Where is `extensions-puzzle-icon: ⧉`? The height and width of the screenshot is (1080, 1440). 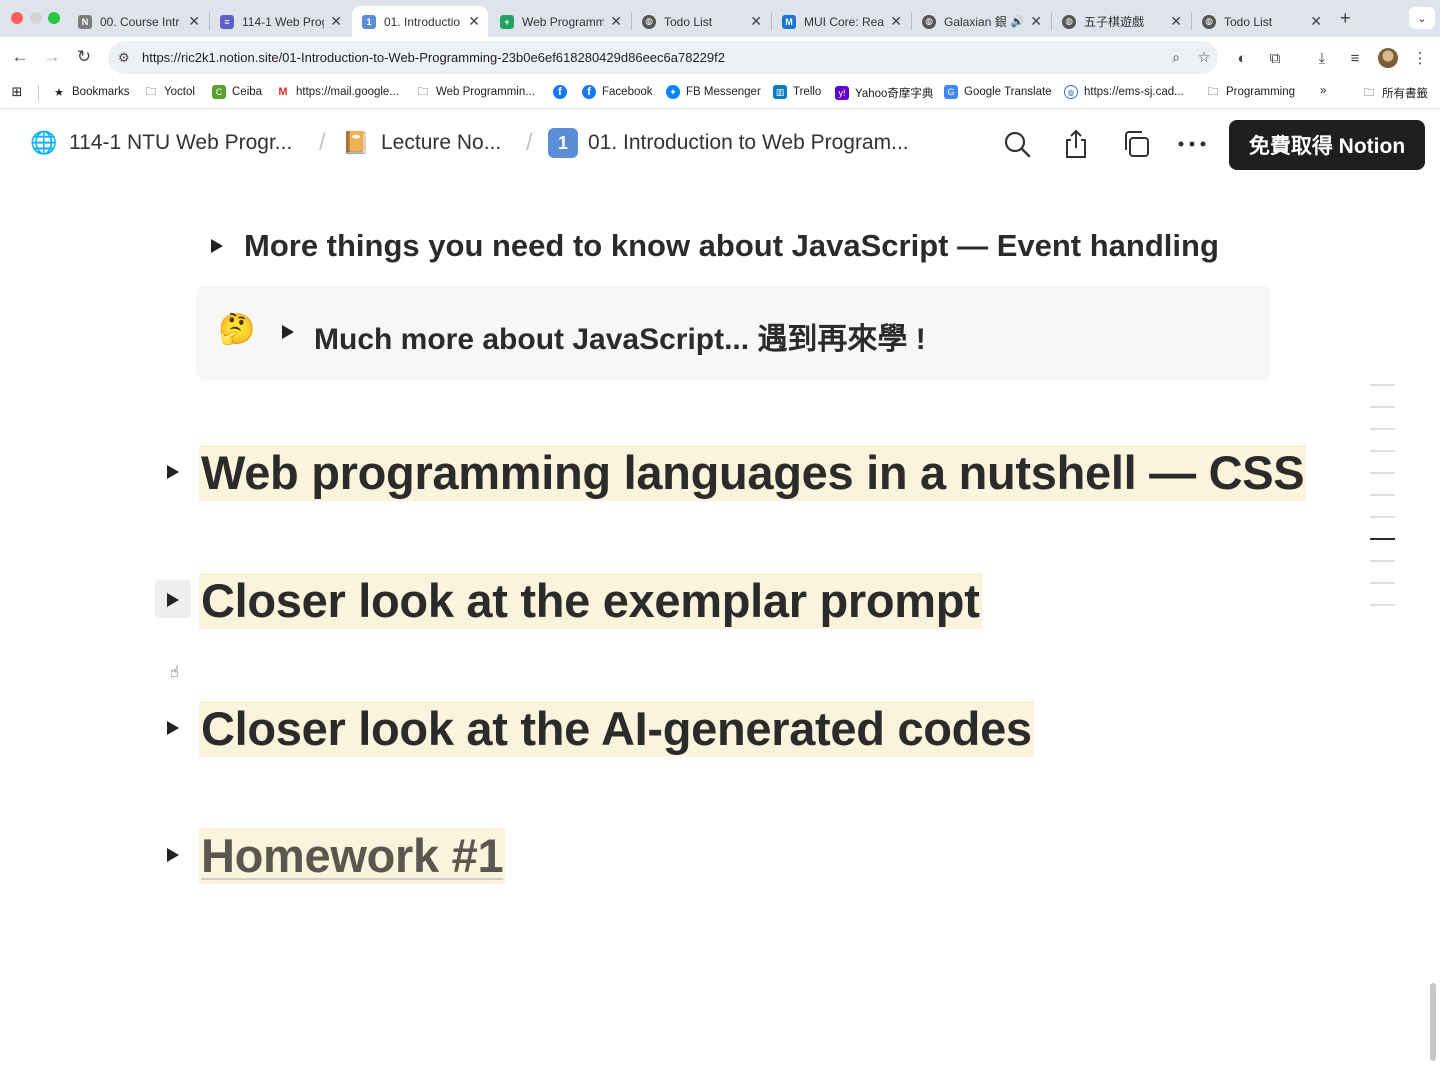 extensions-puzzle-icon: ⧉ is located at coordinates (1275, 58).